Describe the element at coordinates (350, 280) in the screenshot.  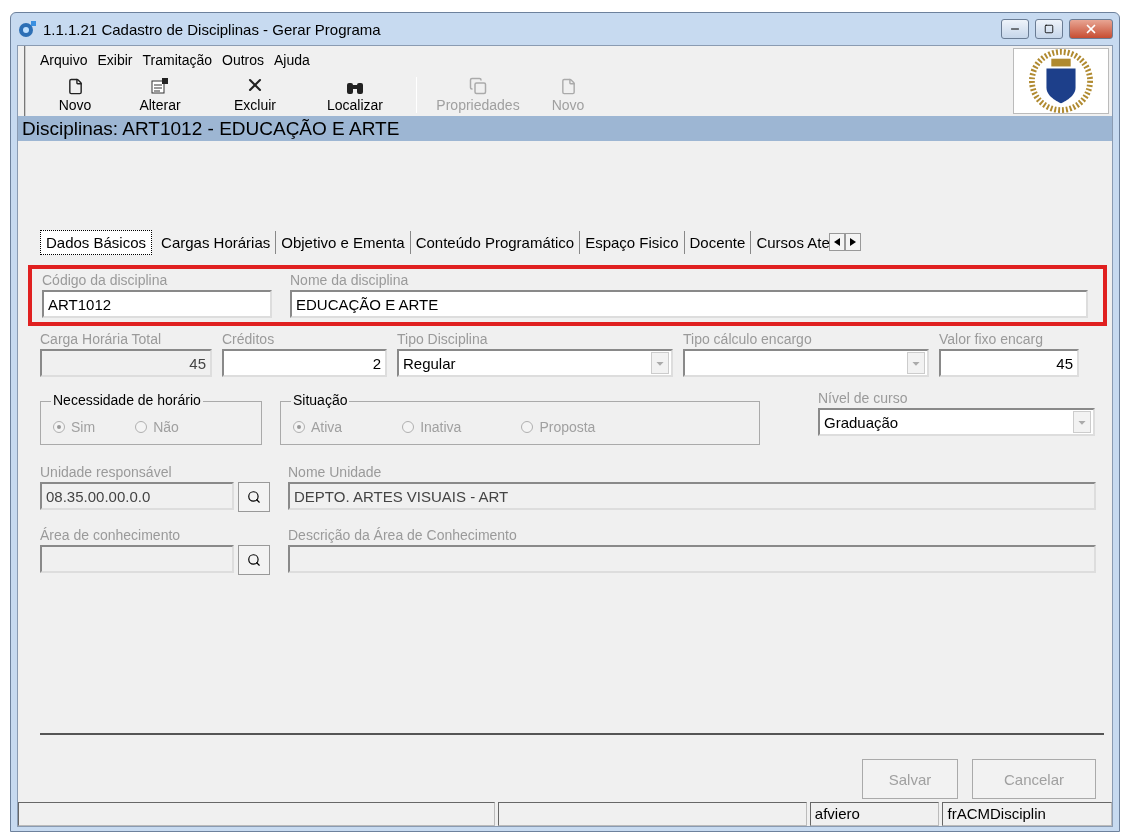
I see `field-label: Nome da disciplina` at that location.